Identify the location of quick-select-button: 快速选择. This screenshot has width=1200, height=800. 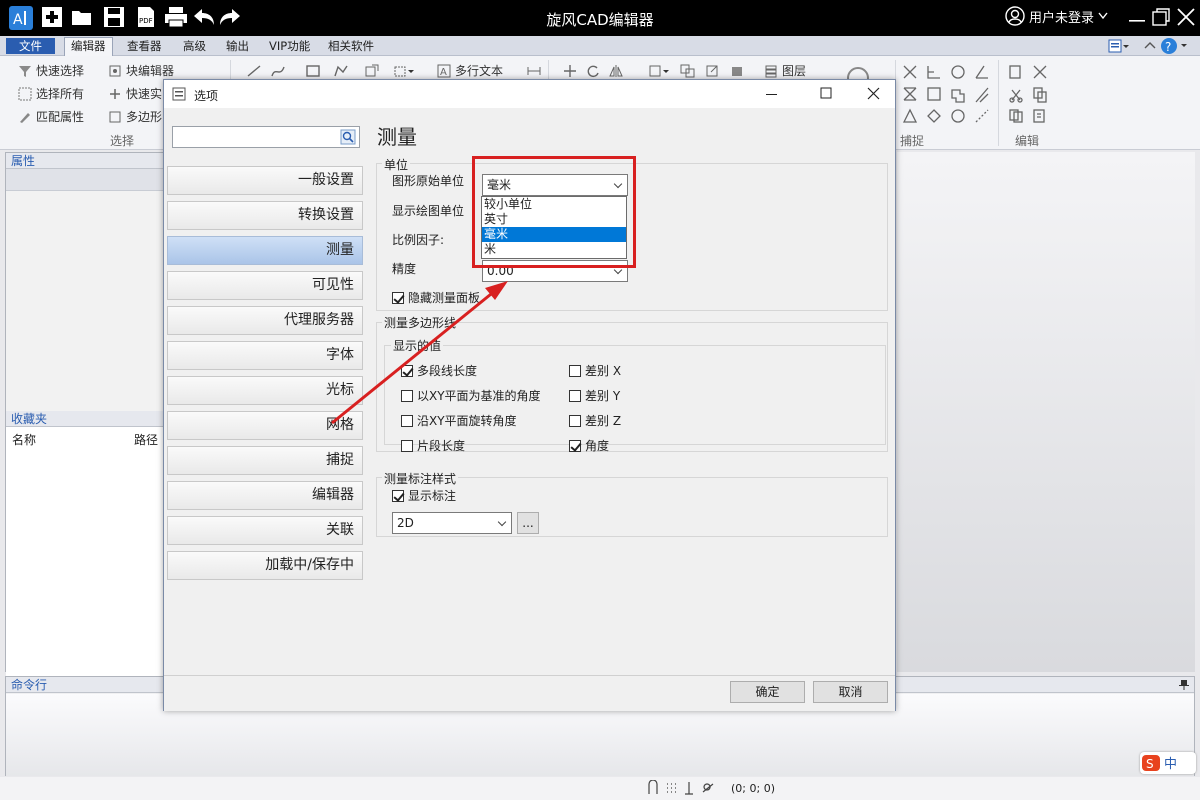
(51, 70).